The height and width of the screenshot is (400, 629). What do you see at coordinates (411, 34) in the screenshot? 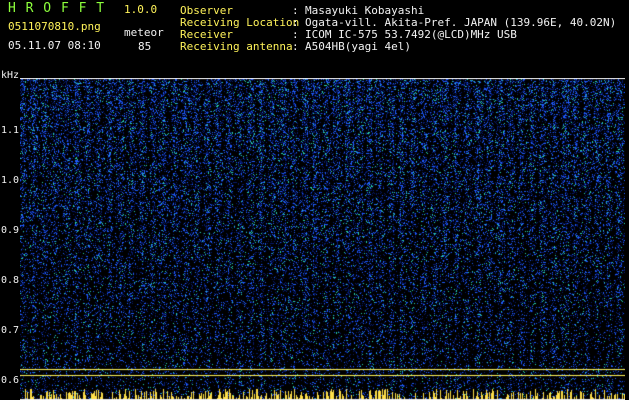
I see `receiver-value: ICOM IC-575 53.7492(@LCD)MHz USB` at bounding box center [411, 34].